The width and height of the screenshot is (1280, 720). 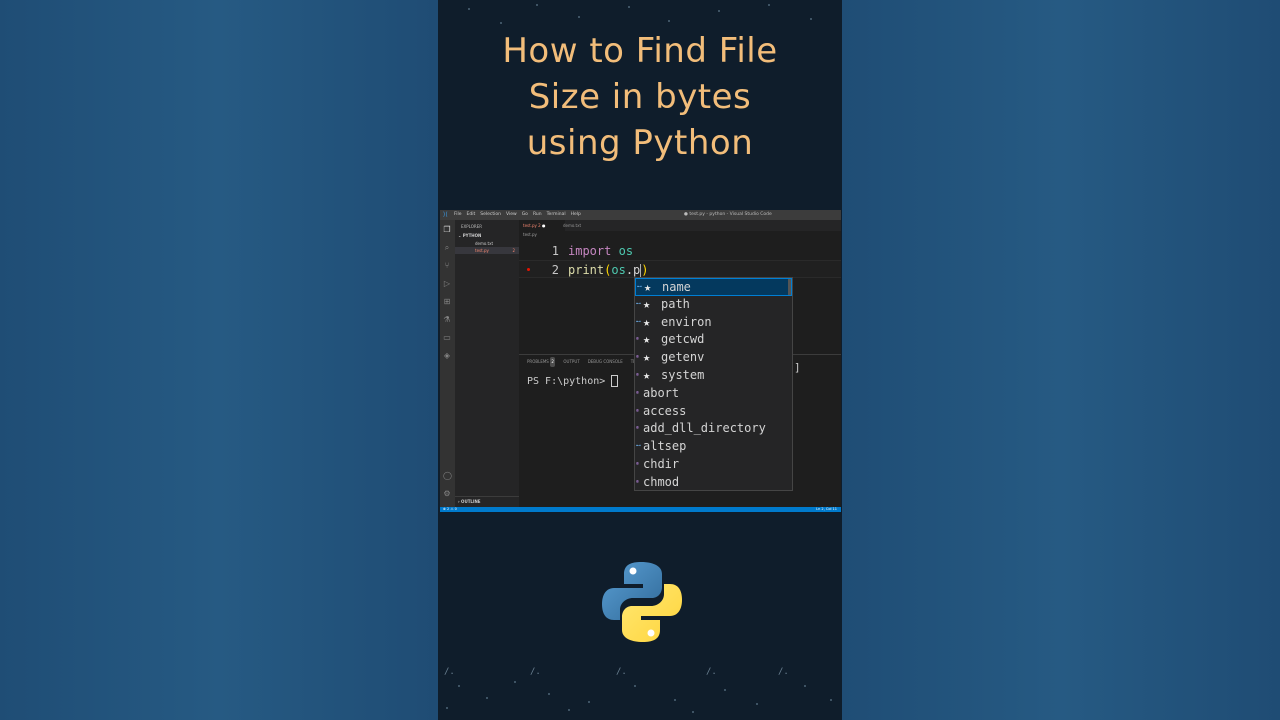 What do you see at coordinates (675, 303) in the screenshot?
I see `suggestion-label: path` at bounding box center [675, 303].